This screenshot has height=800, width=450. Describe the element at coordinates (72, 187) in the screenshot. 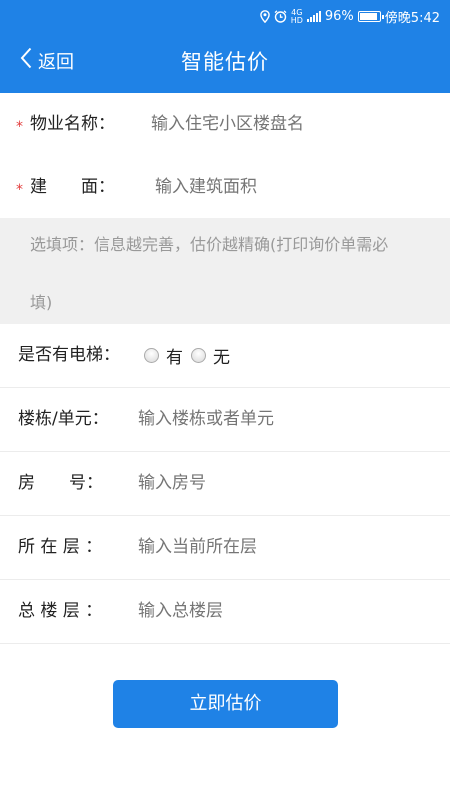

I see `building-area-label: 建 面：` at that location.